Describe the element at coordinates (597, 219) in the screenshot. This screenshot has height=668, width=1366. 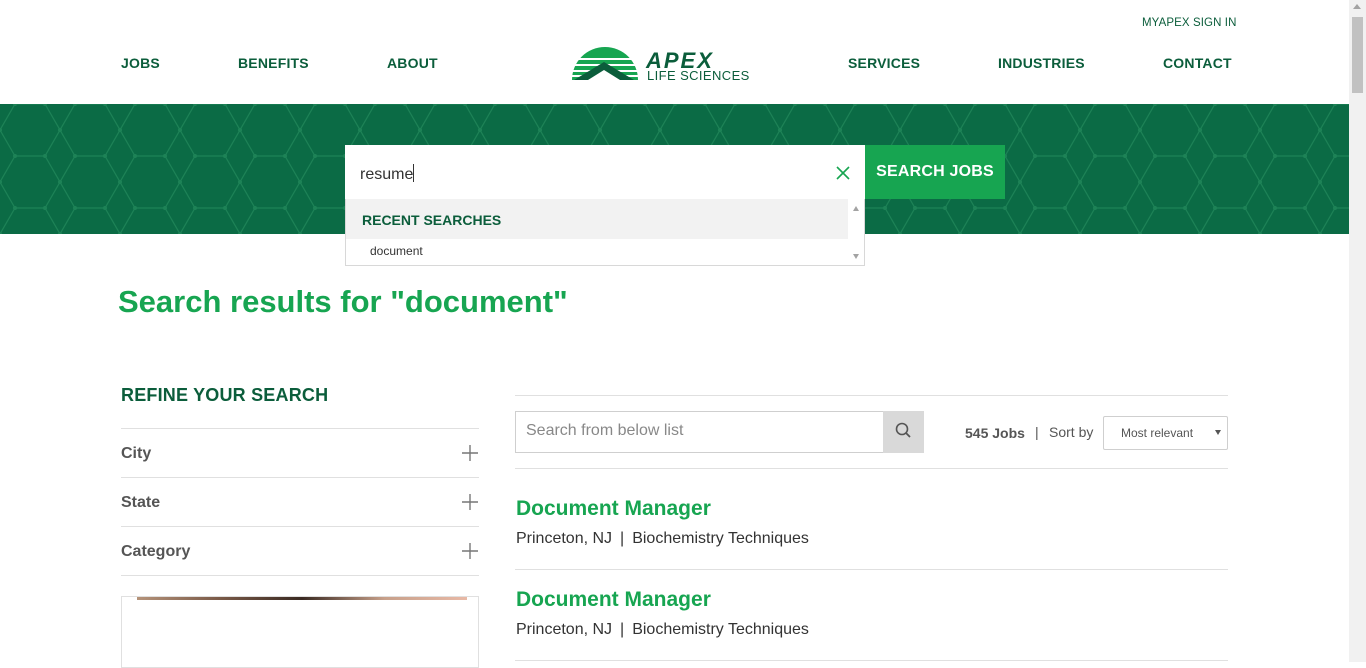
I see `recent-searches-header: RECENT SEARCHES` at that location.